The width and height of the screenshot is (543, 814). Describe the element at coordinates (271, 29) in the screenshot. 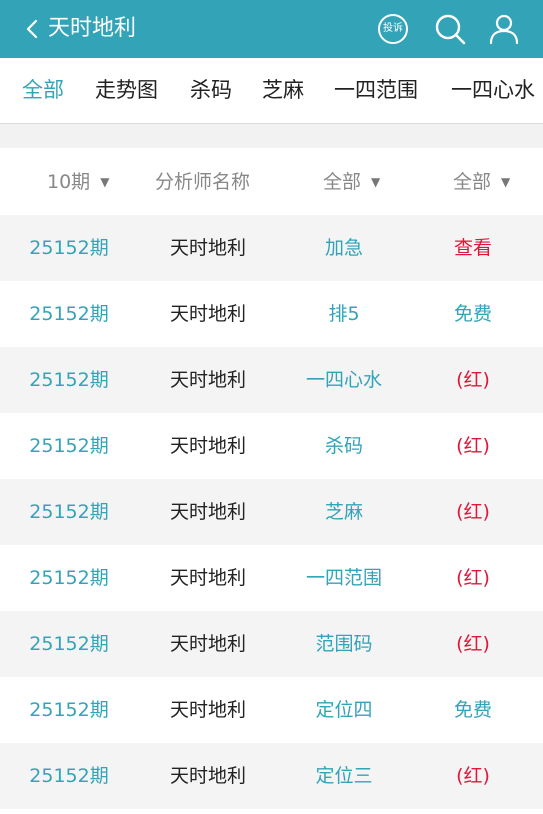

I see `header-bar: 天时地利 投诉` at that location.